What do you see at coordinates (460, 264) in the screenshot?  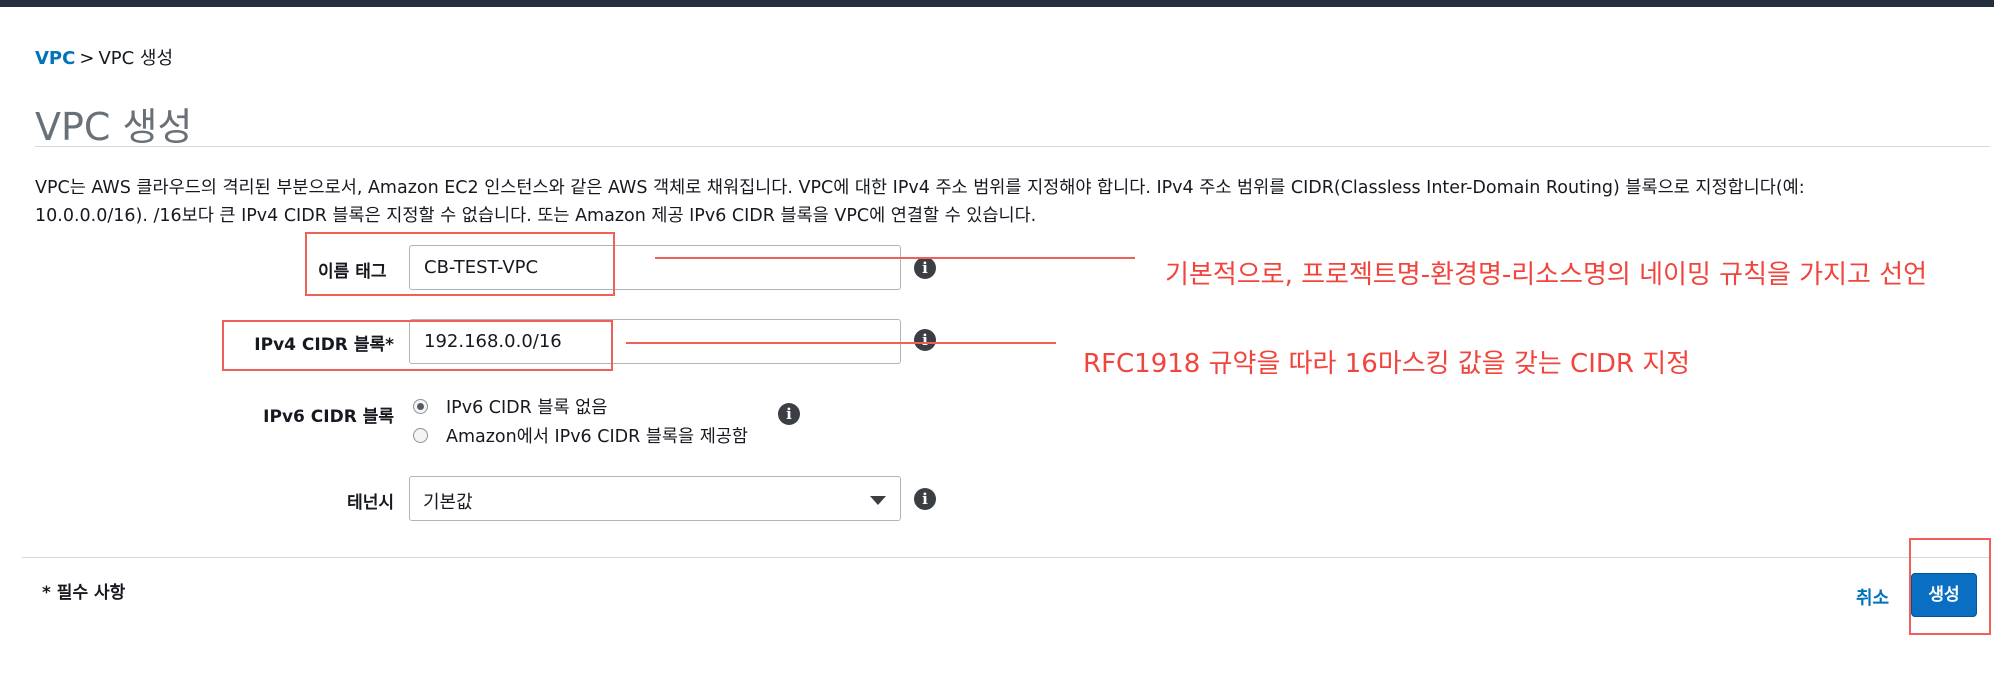 I see `annotation-highlight-name-tag` at bounding box center [460, 264].